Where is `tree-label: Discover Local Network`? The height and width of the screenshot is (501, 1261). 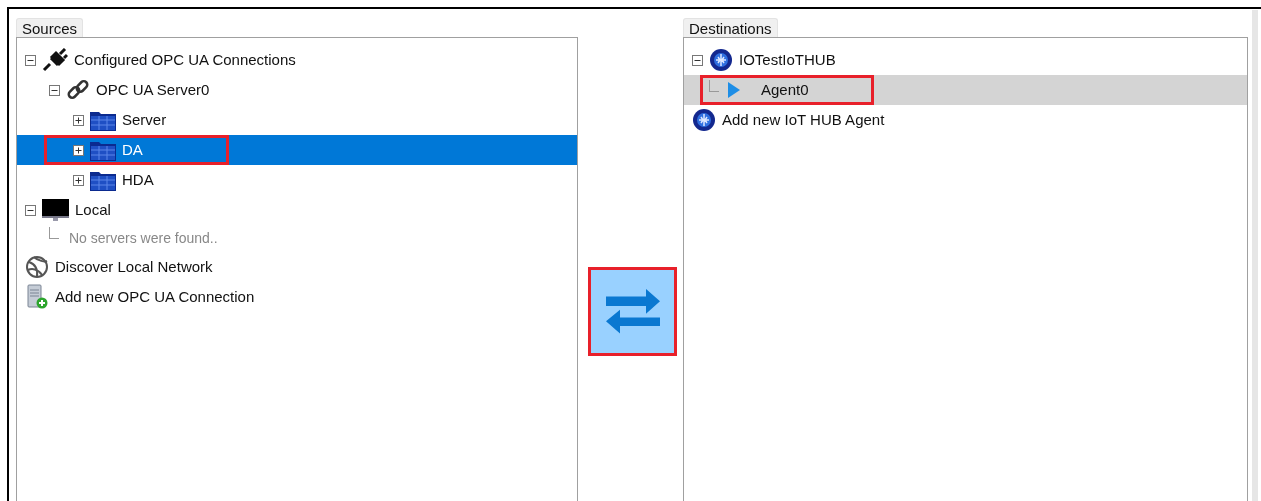
tree-label: Discover Local Network is located at coordinates (133, 266).